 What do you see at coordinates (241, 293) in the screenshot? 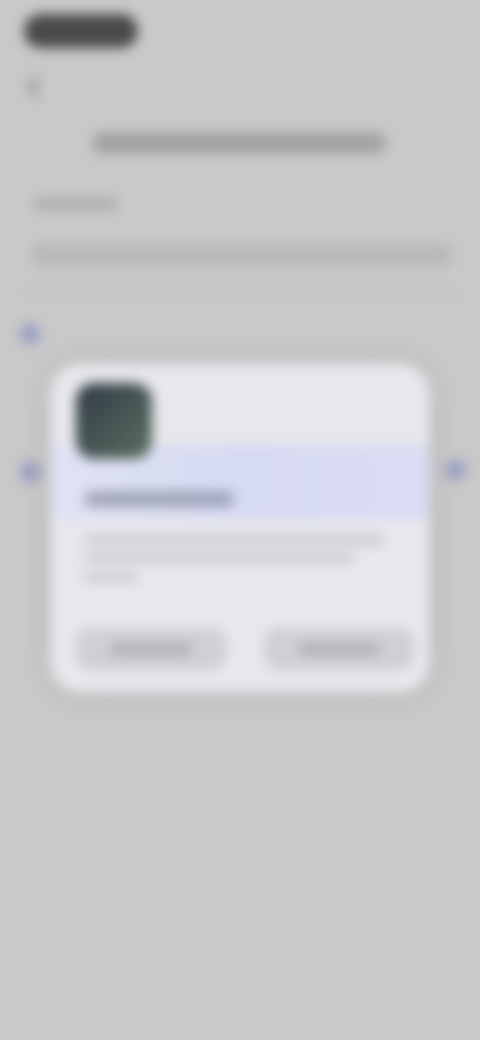
I see `divider` at bounding box center [241, 293].